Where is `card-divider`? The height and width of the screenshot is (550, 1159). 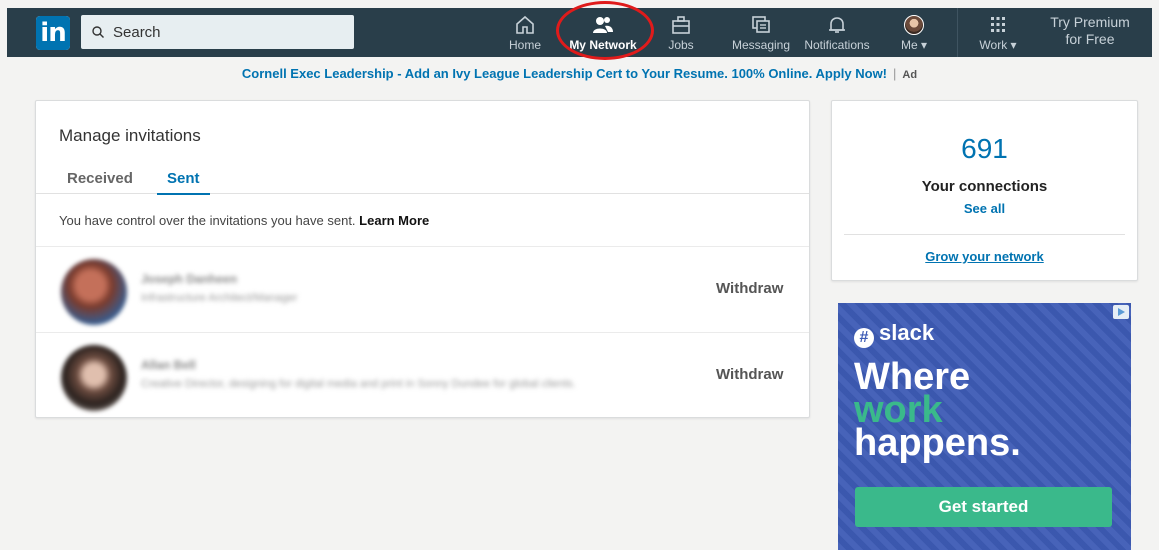
card-divider is located at coordinates (984, 234).